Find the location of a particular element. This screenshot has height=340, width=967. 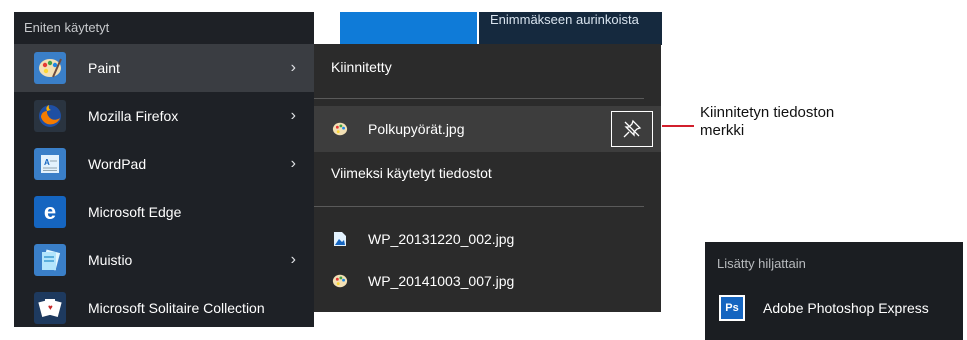

svg-text: A is located at coordinates (47, 162).